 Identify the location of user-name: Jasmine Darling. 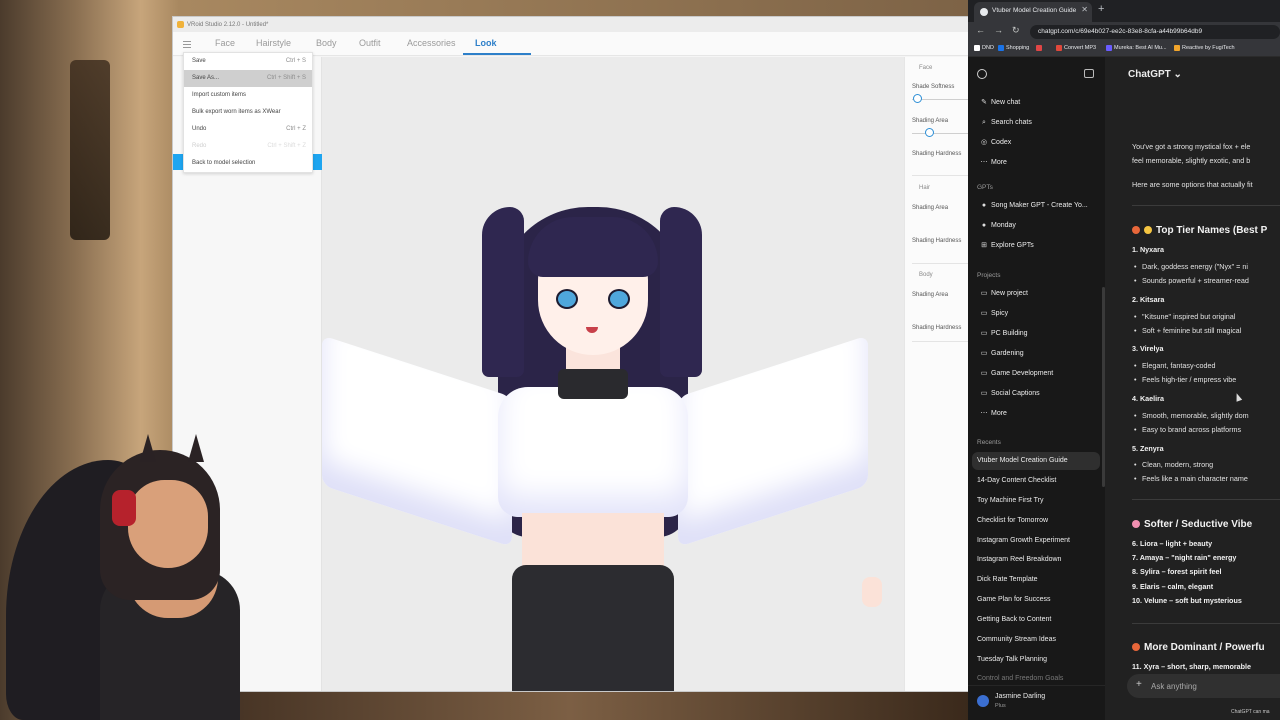
(1020, 696).